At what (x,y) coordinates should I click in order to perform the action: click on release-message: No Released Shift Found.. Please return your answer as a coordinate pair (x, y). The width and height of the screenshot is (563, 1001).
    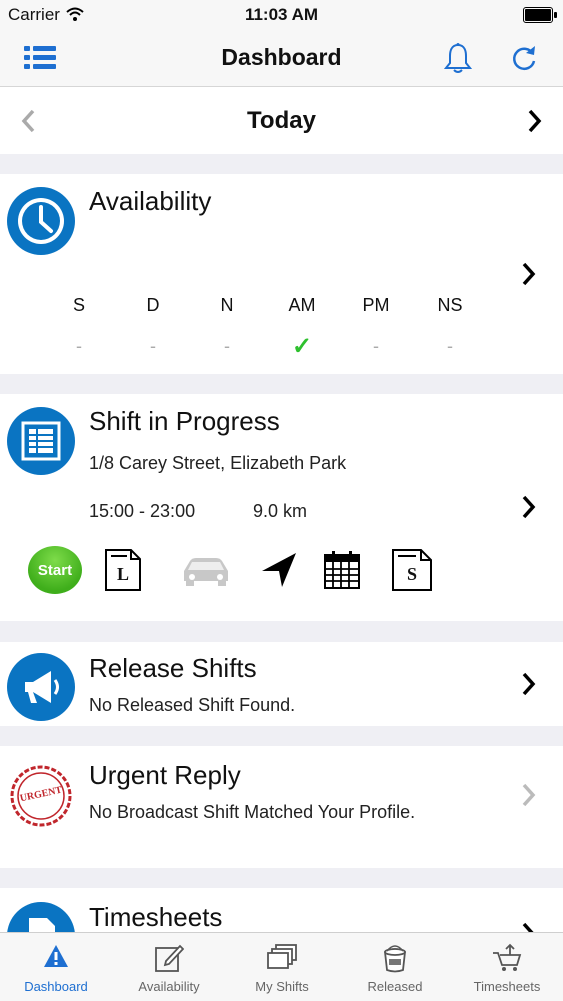
    Looking at the image, I should click on (192, 705).